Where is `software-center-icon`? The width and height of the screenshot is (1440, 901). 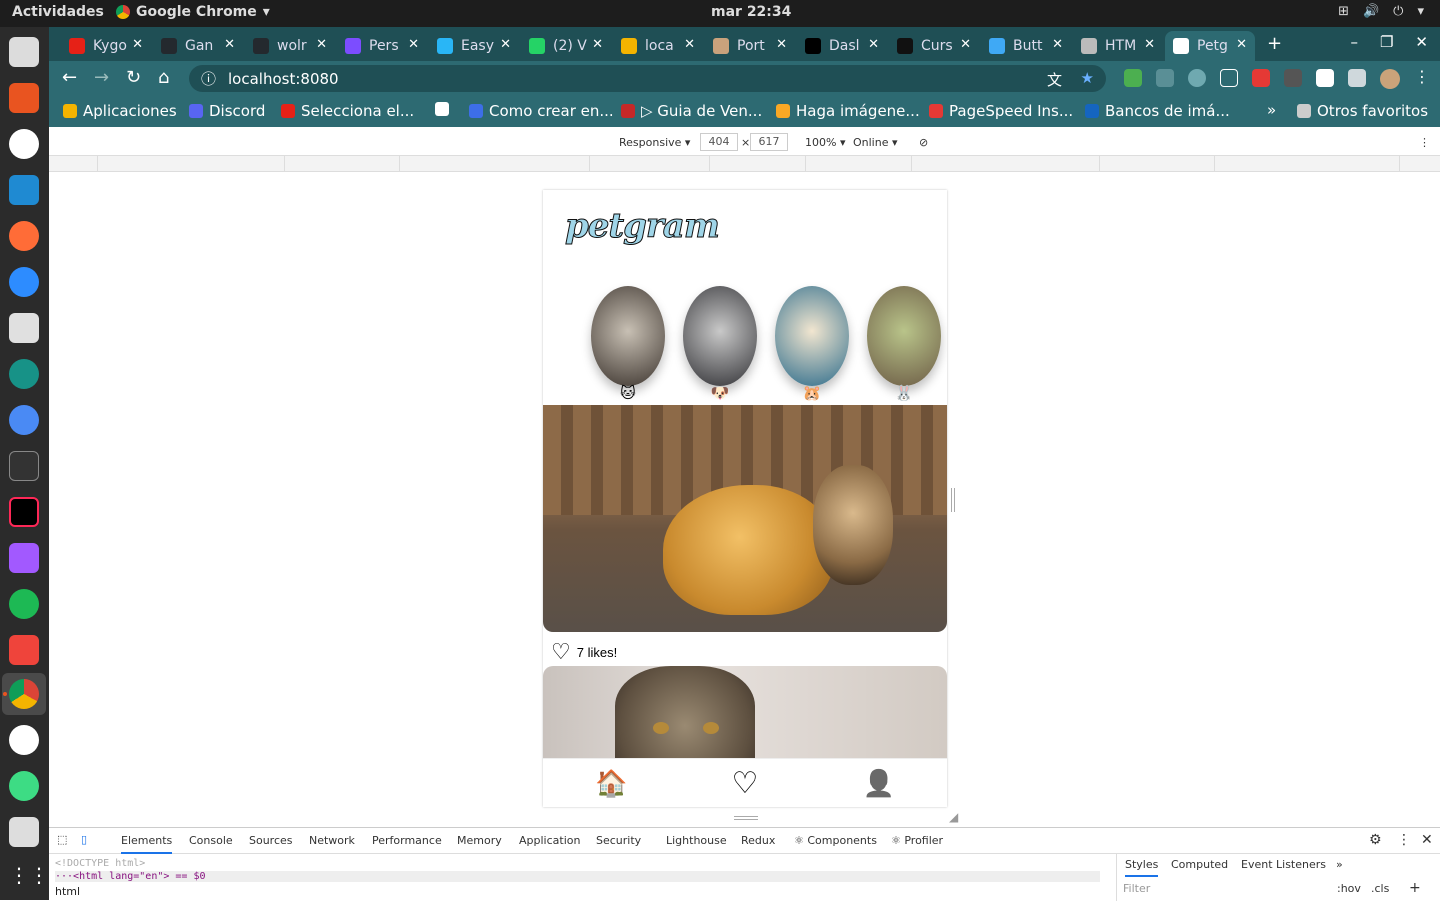
software-center-icon is located at coordinates (24, 98).